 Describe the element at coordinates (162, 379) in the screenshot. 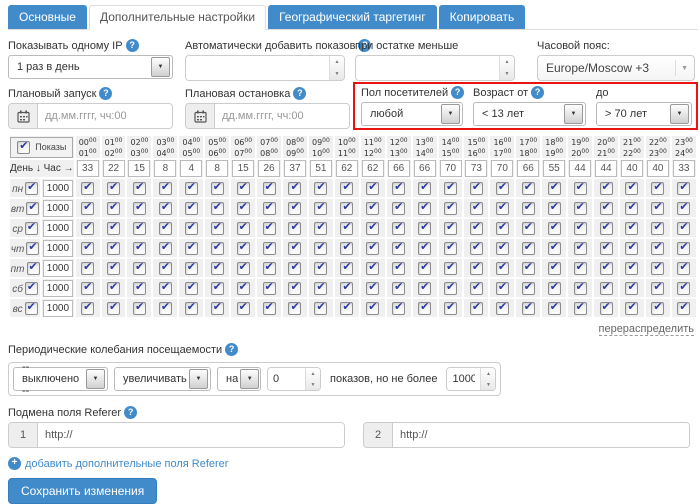

I see `fluctuation-direction-select: увеличивать ▼` at that location.